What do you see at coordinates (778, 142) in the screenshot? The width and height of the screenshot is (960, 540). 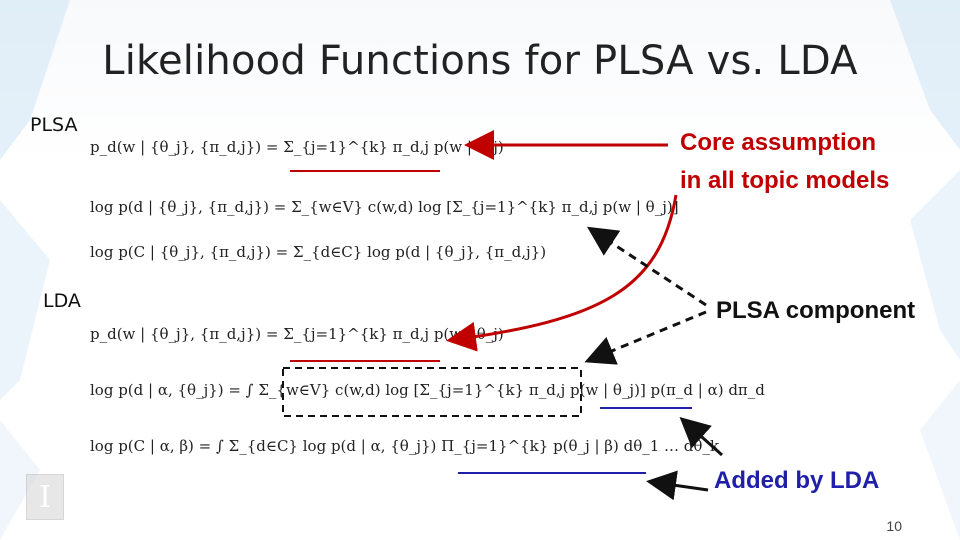 I see `callout-core-line1: Core assumption` at bounding box center [778, 142].